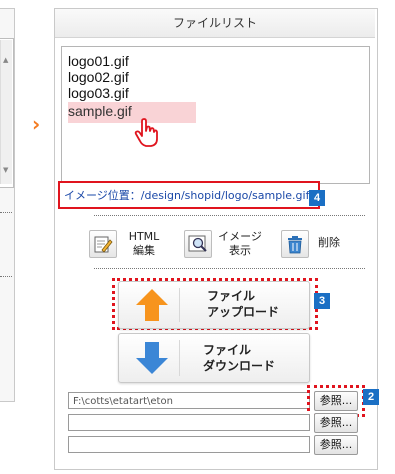  What do you see at coordinates (317, 198) in the screenshot?
I see `step-badge-4: 4` at bounding box center [317, 198].